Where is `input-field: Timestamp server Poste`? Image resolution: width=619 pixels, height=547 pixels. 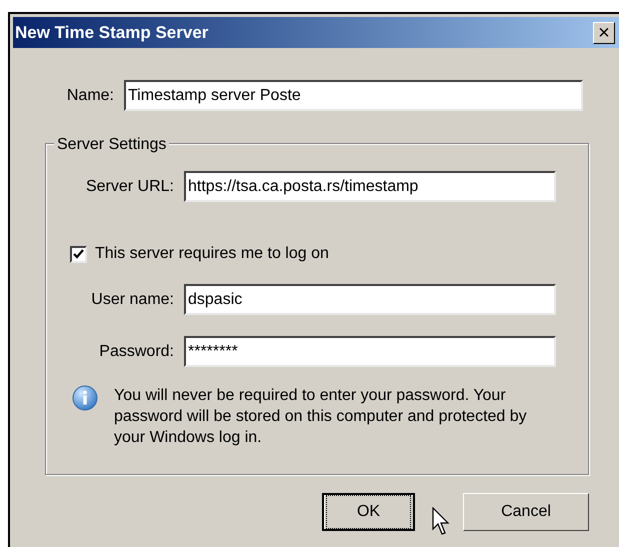 input-field: Timestamp server Poste is located at coordinates (353, 95).